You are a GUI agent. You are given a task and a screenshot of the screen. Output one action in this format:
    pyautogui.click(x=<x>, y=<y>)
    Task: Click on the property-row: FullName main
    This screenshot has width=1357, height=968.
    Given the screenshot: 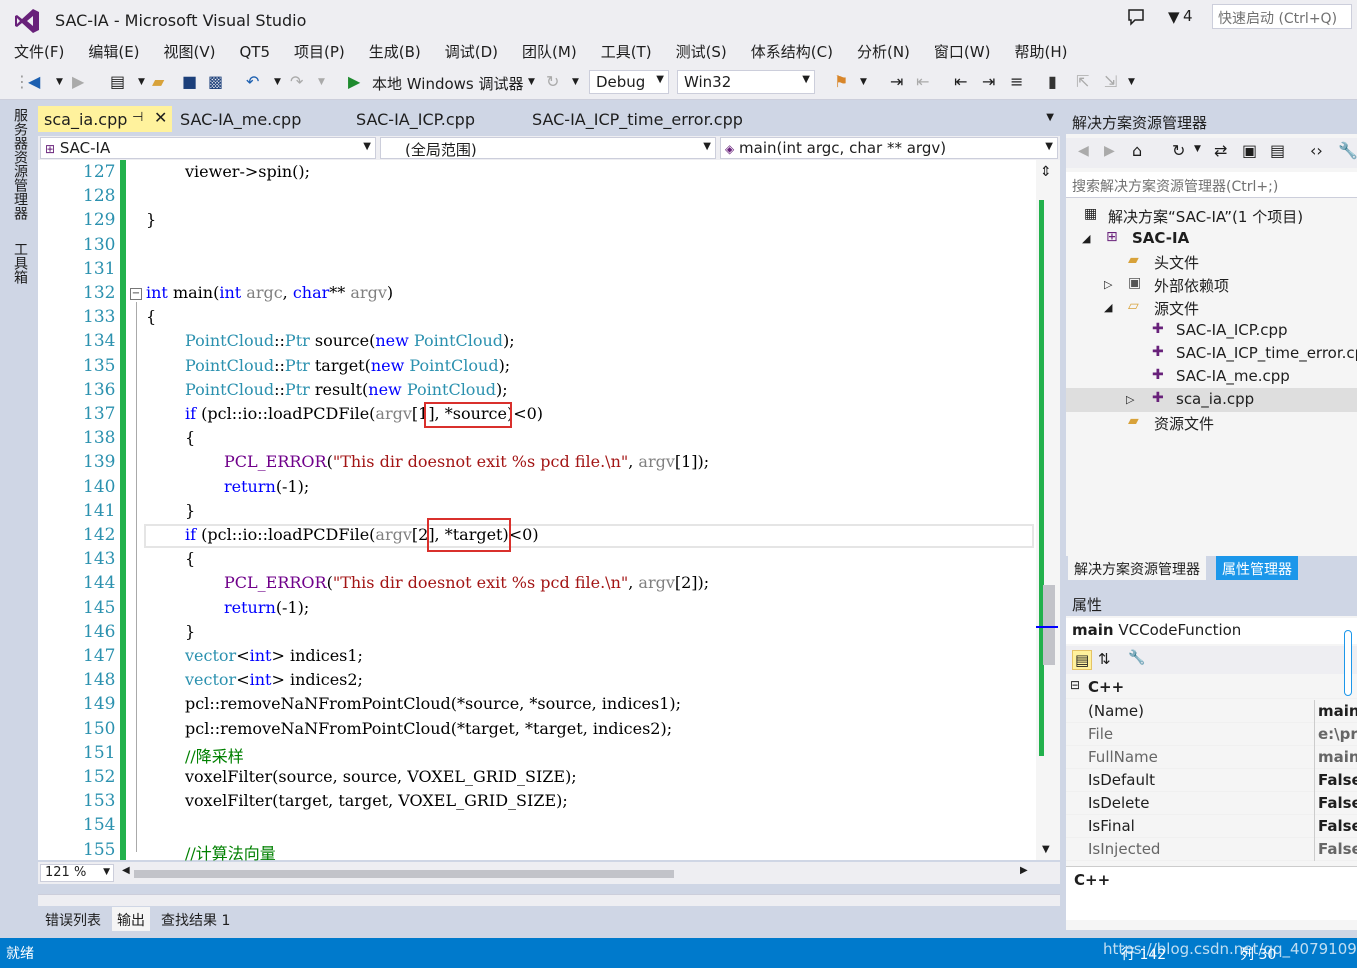 What is the action you would take?
    pyautogui.click(x=1211, y=757)
    